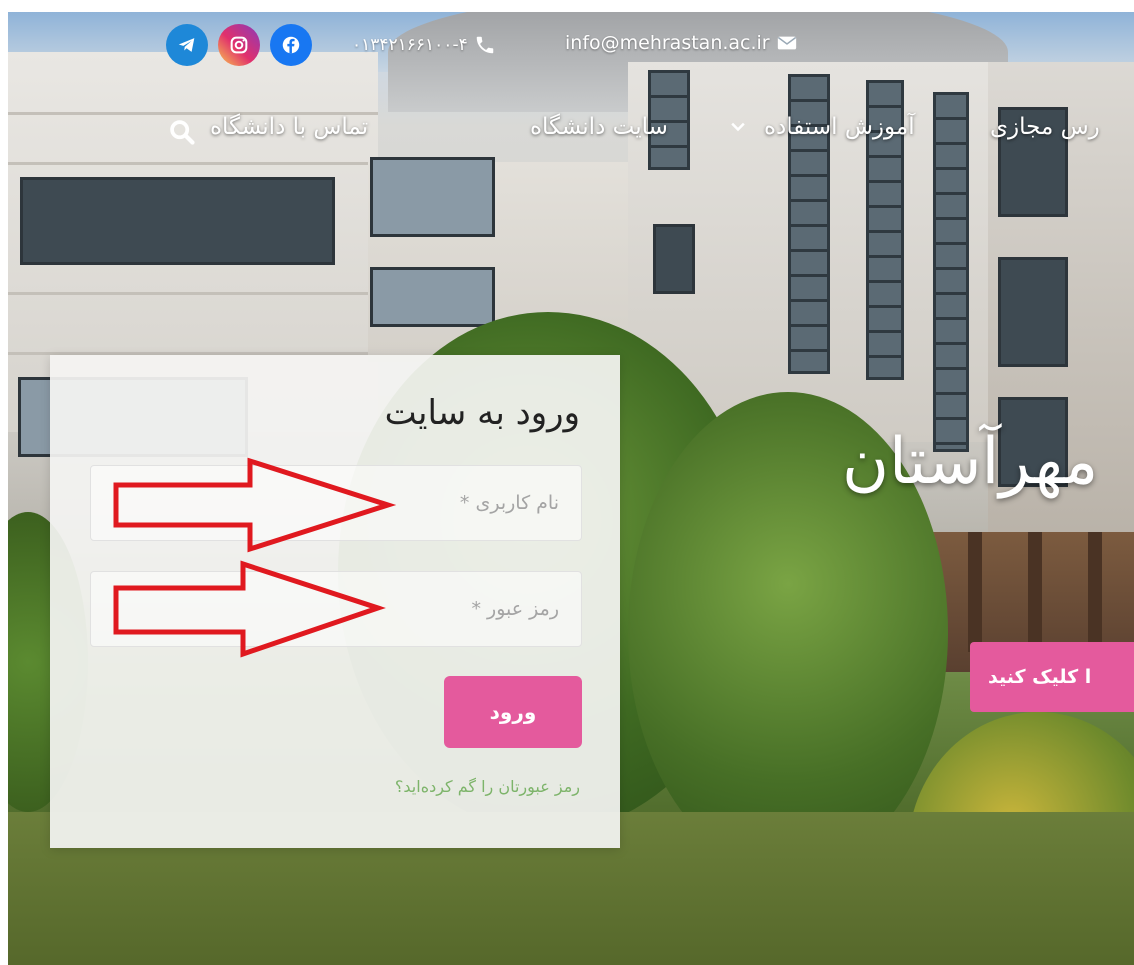  I want to click on annotation-arrow-username, so click(255, 505).